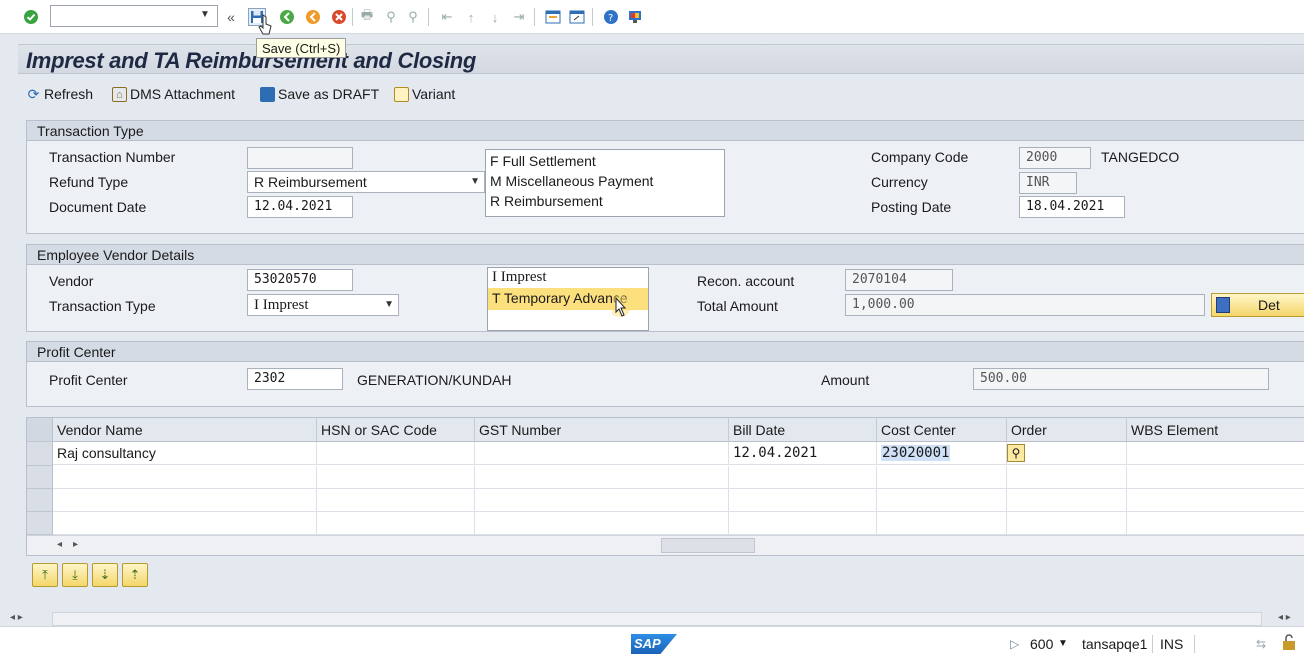  Describe the element at coordinates (657, 619) in the screenshot. I see `scroll-track` at that location.